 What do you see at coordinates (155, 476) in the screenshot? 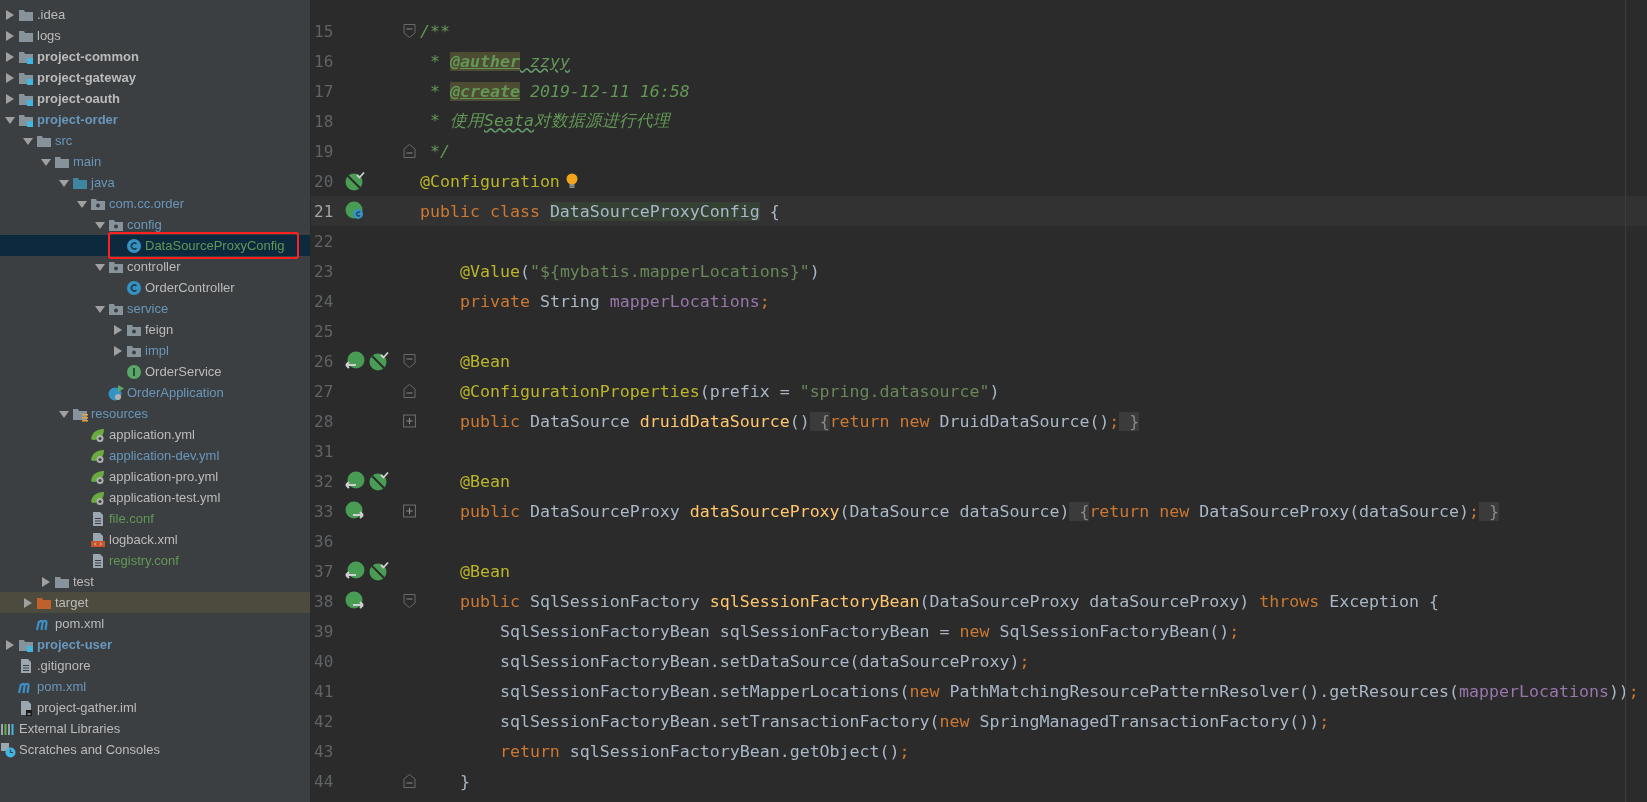
I see `tree-item: application-pro.yml` at bounding box center [155, 476].